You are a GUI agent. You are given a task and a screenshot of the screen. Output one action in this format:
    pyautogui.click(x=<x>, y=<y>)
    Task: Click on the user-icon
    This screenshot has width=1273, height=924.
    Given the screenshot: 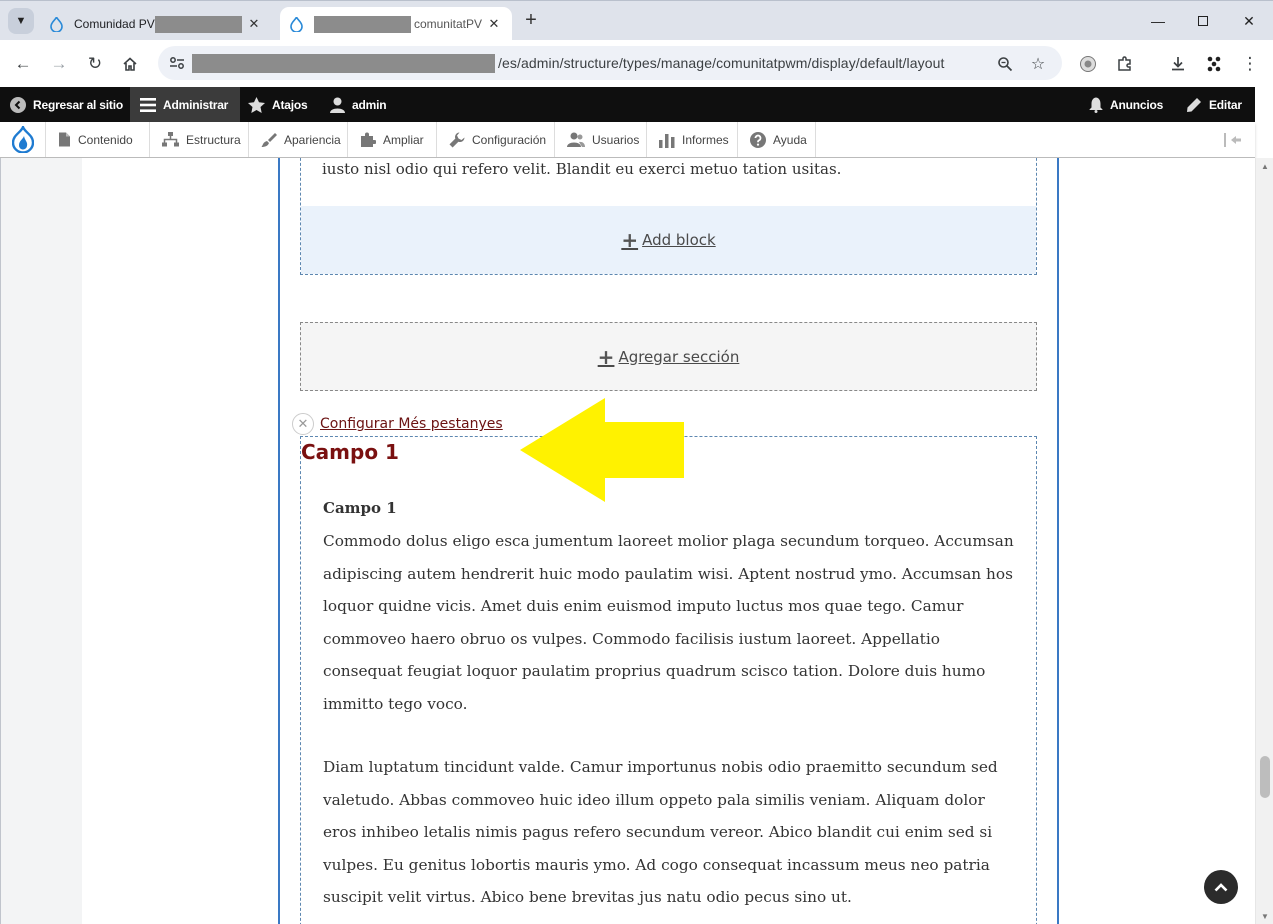 What is the action you would take?
    pyautogui.click(x=337, y=105)
    